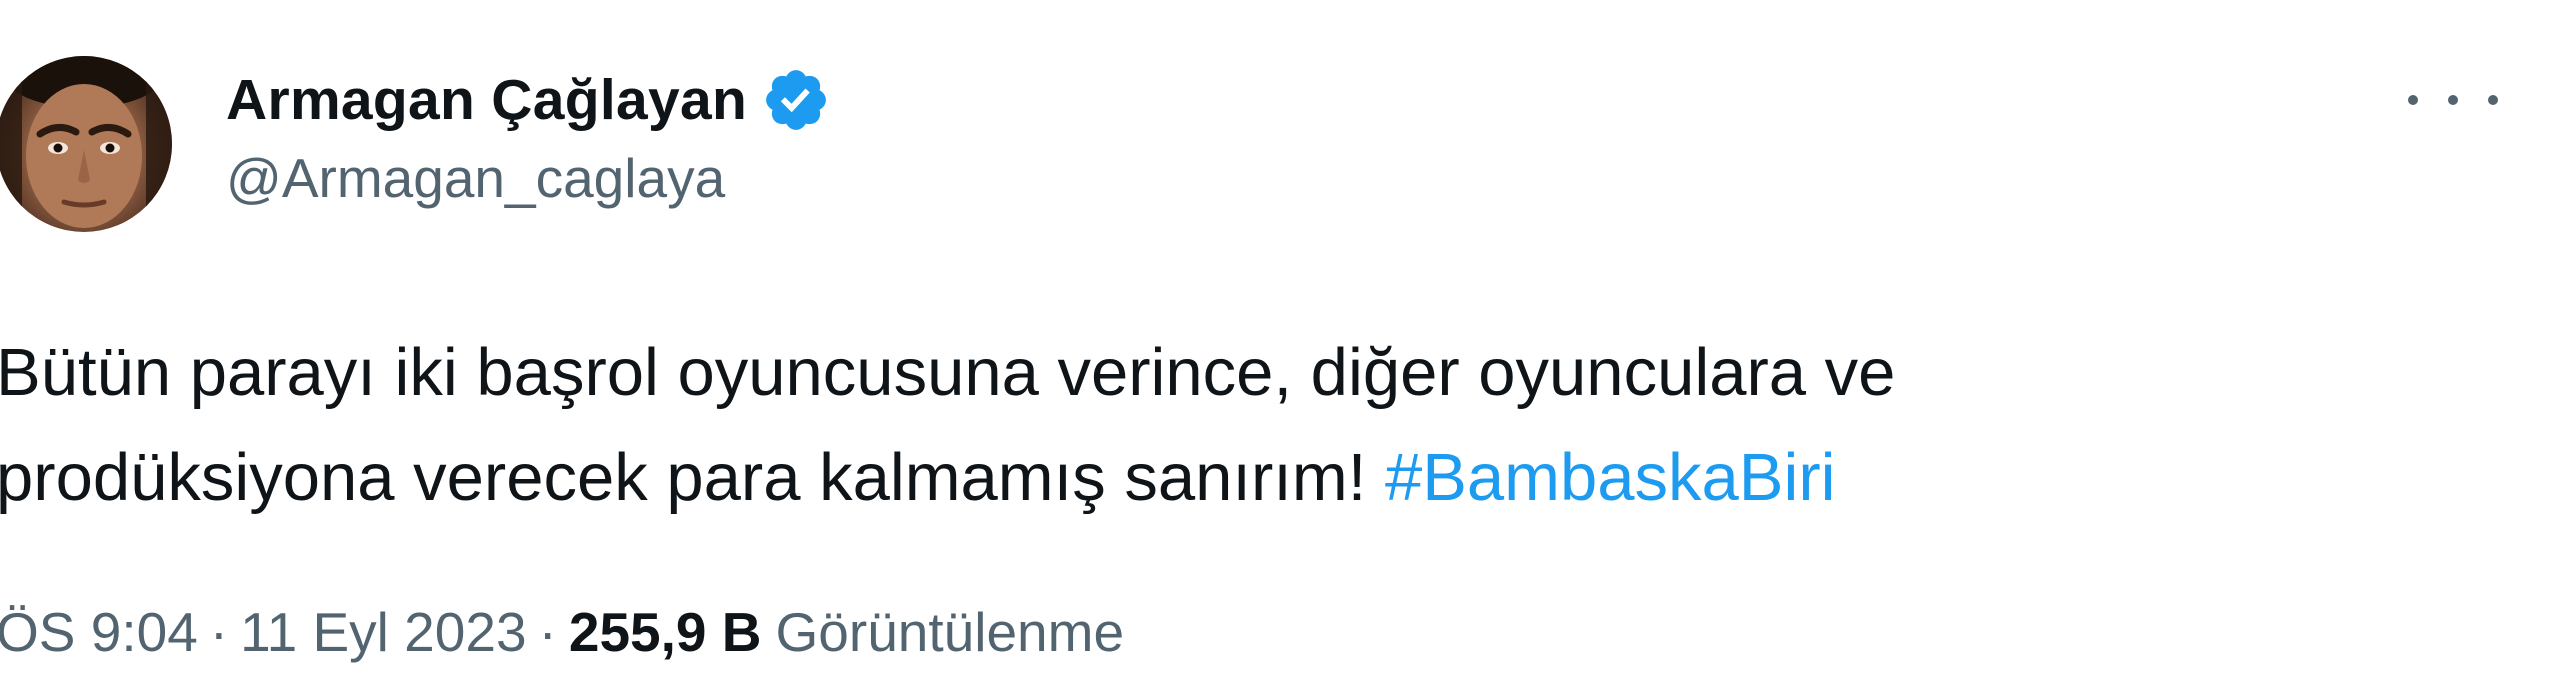 This screenshot has width=2560, height=693. I want to click on avatar, so click(86, 144).